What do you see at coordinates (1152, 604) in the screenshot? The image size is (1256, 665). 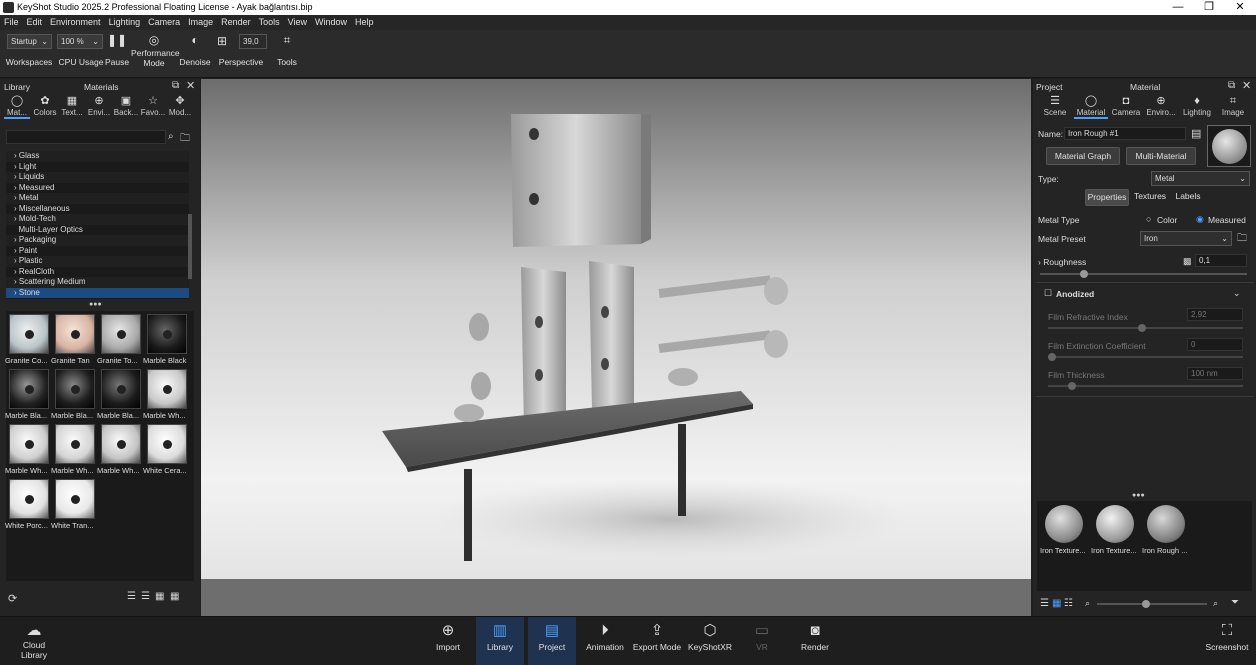 I see `thumbnail-size-slider` at bounding box center [1152, 604].